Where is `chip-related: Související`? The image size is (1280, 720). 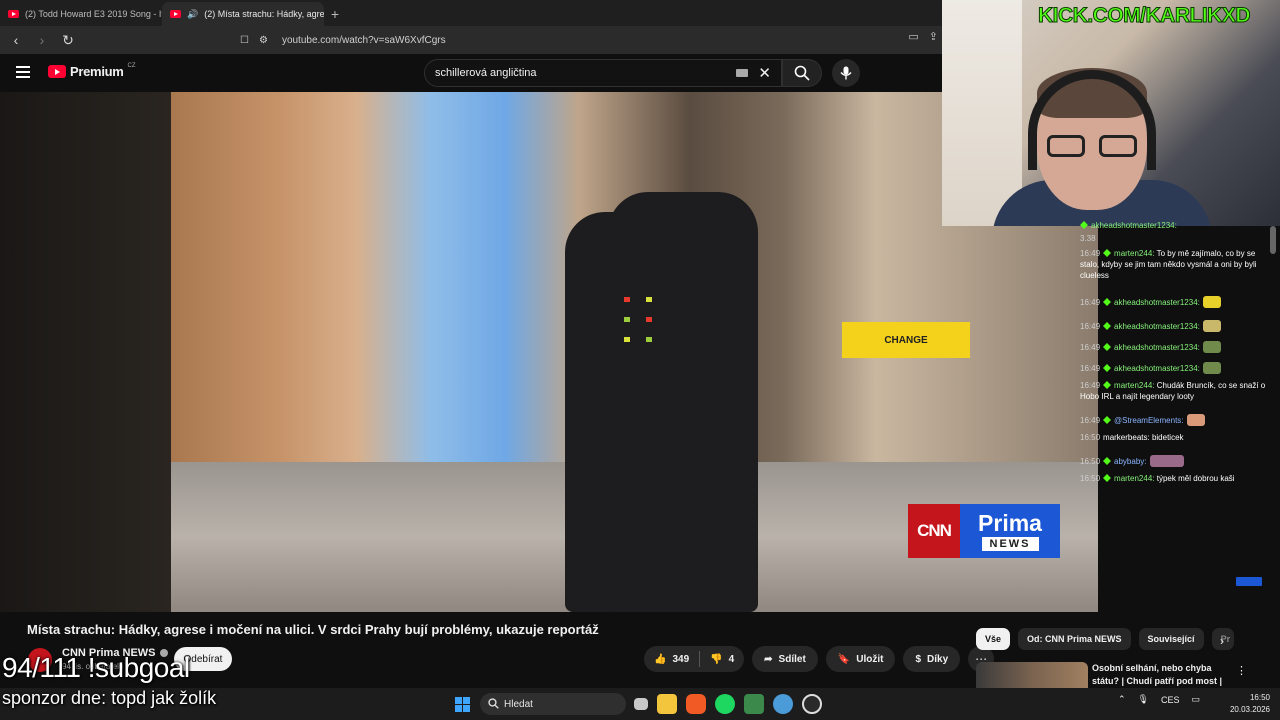
chip-related: Související is located at coordinates (1171, 639).